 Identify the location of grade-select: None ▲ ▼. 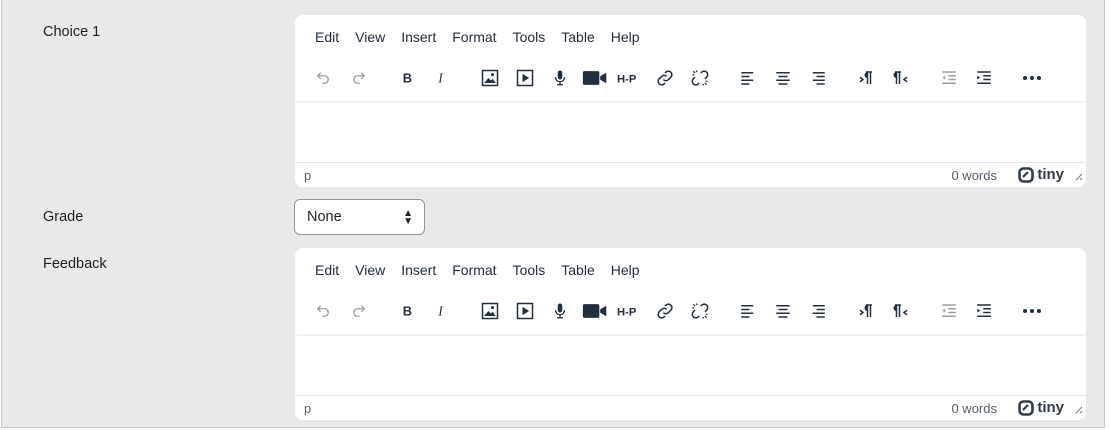
(359, 217).